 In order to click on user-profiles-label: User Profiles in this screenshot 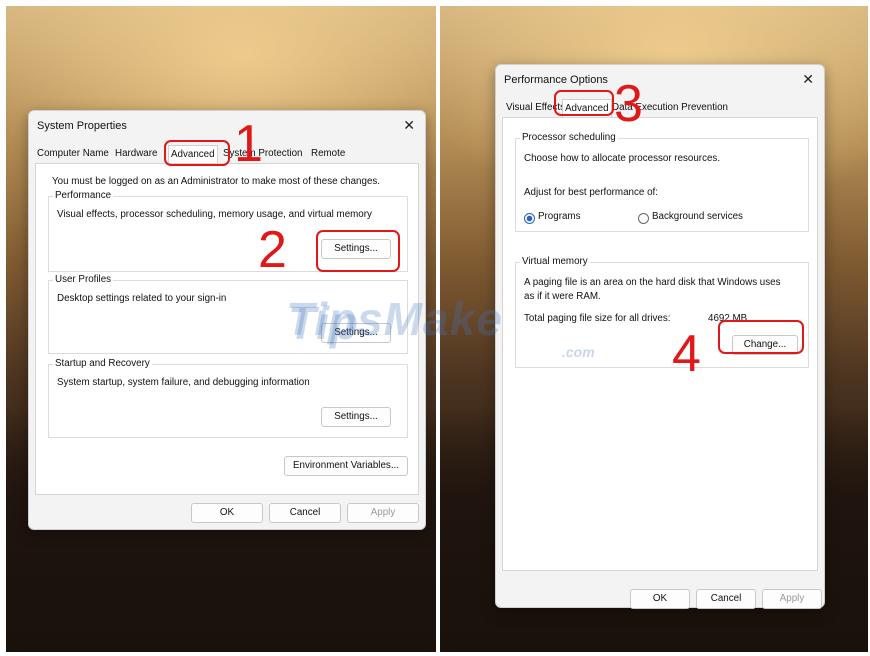, I will do `click(83, 279)`.